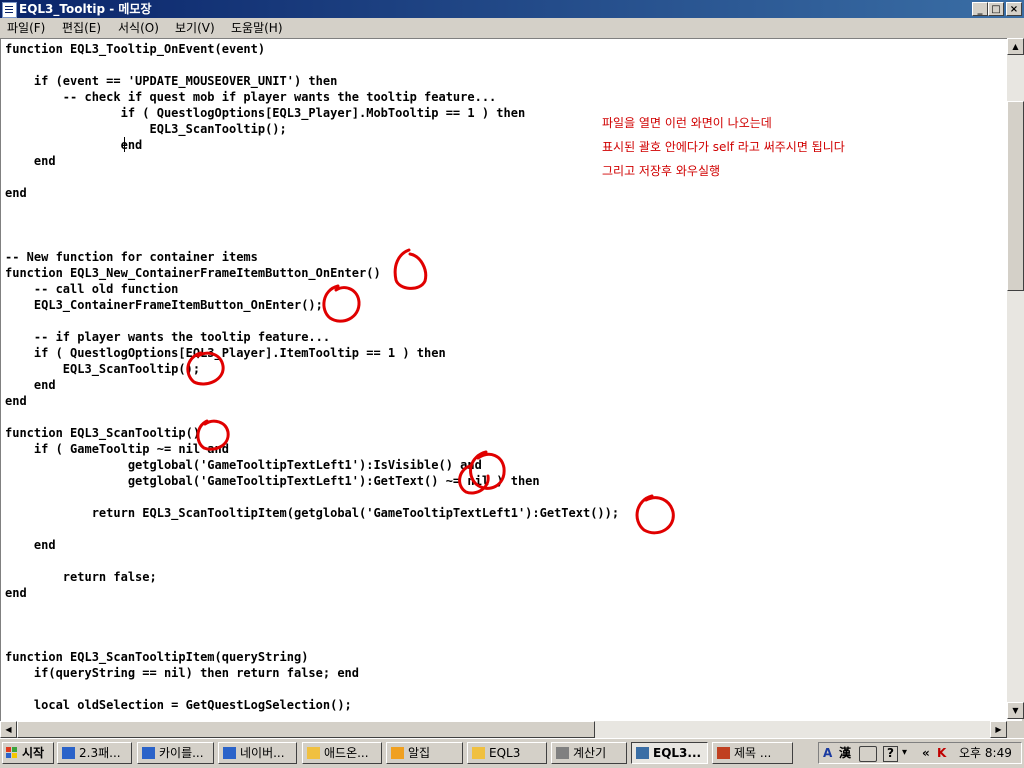  I want to click on taskbar-button: 계산기, so click(589, 753).